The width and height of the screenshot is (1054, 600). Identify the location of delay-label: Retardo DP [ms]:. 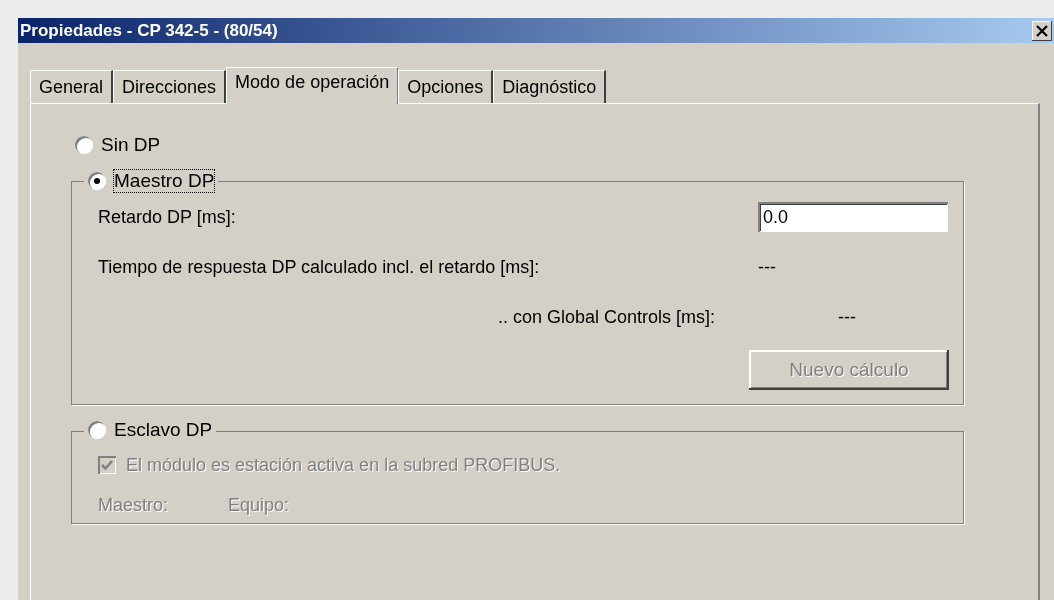
(167, 217).